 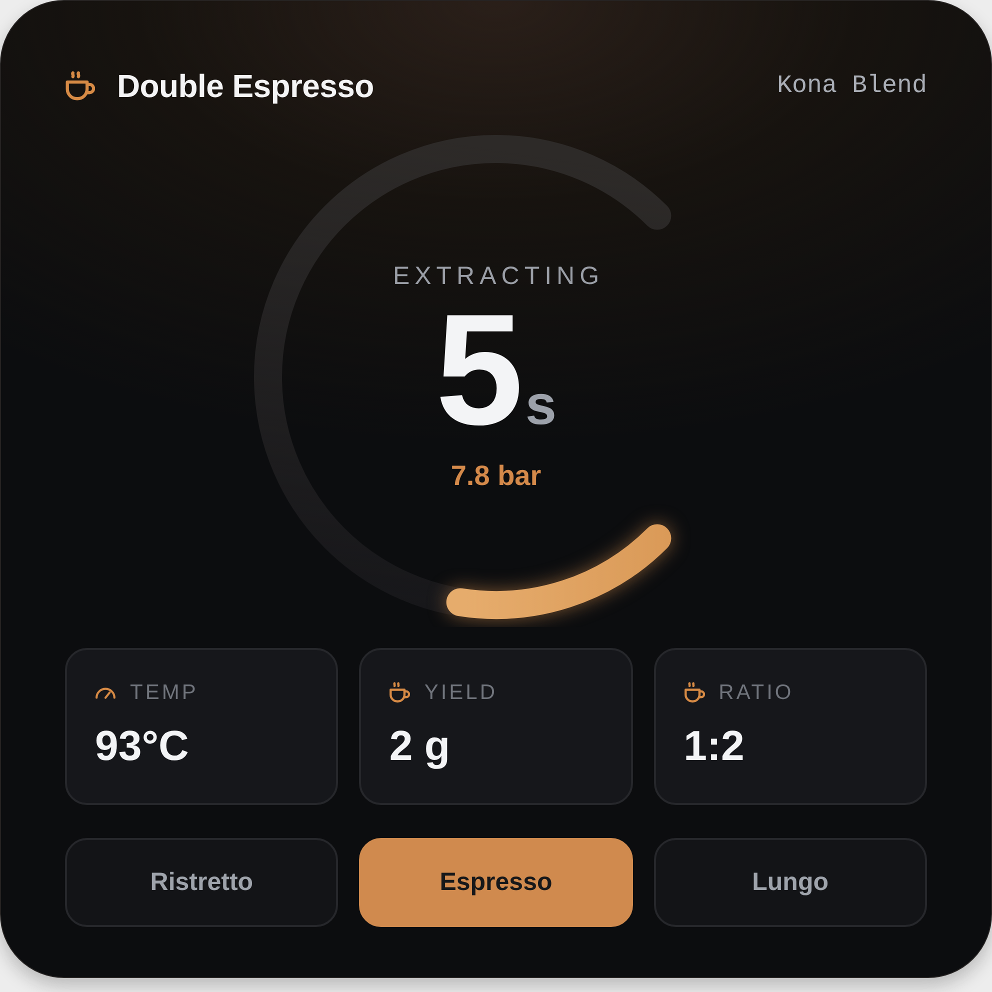 I want to click on stat-label: YIELD, so click(x=461, y=692).